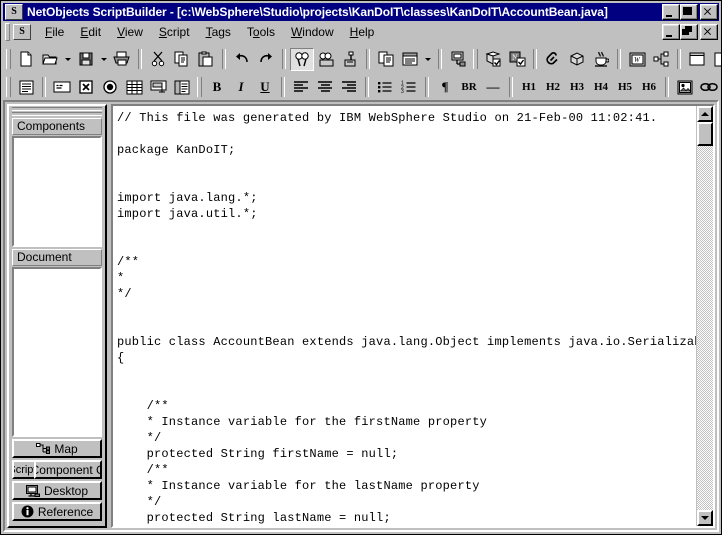  Describe the element at coordinates (174, 32) in the screenshot. I see `menu-item-script: Script` at that location.